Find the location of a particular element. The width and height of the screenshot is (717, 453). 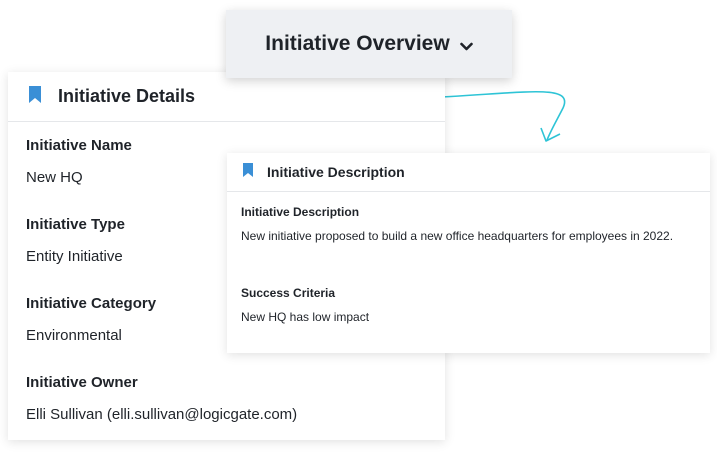

field-initiative-category: Initiative Category Environmental is located at coordinates (91, 319).